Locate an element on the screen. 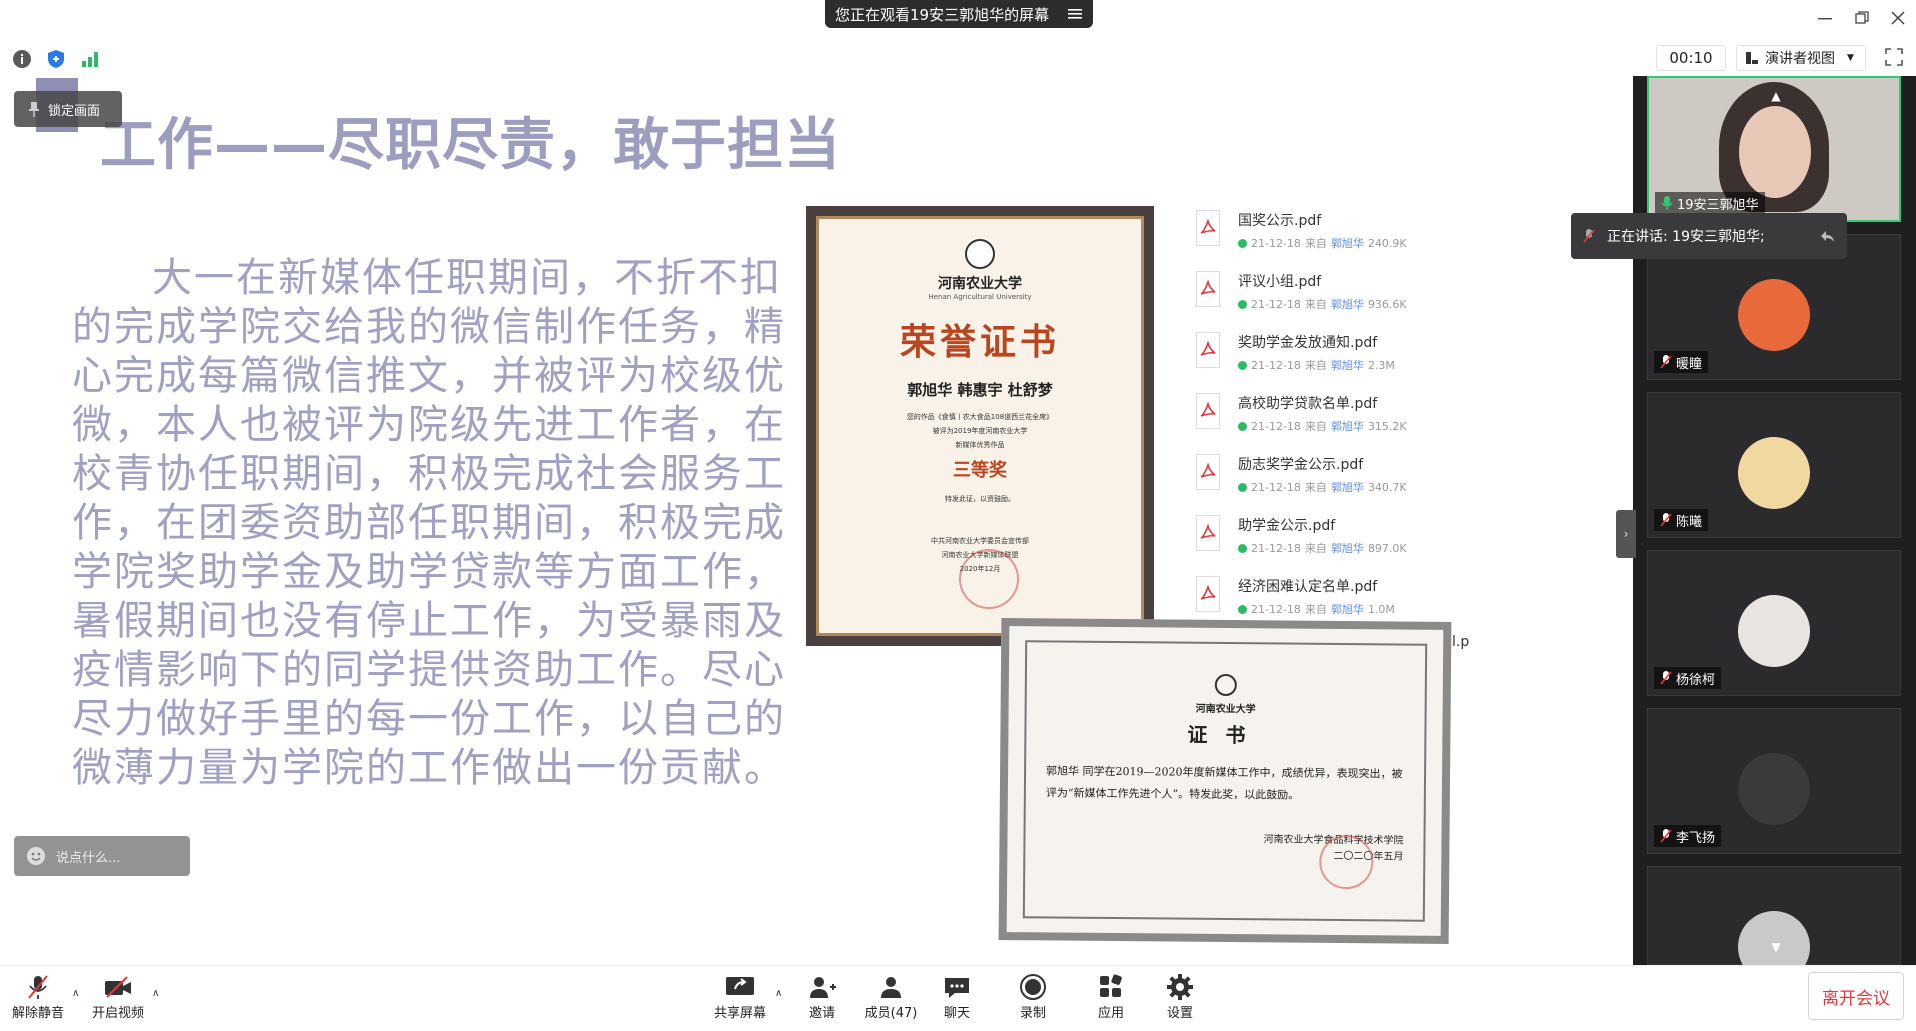  members-button: 成员(47) is located at coordinates (891, 999).